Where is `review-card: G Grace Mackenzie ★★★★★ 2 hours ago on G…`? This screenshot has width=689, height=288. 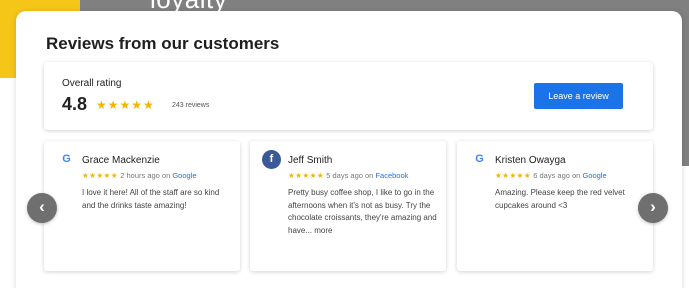 review-card: G Grace Mackenzie ★★★★★ 2 hours ago on G… is located at coordinates (142, 206).